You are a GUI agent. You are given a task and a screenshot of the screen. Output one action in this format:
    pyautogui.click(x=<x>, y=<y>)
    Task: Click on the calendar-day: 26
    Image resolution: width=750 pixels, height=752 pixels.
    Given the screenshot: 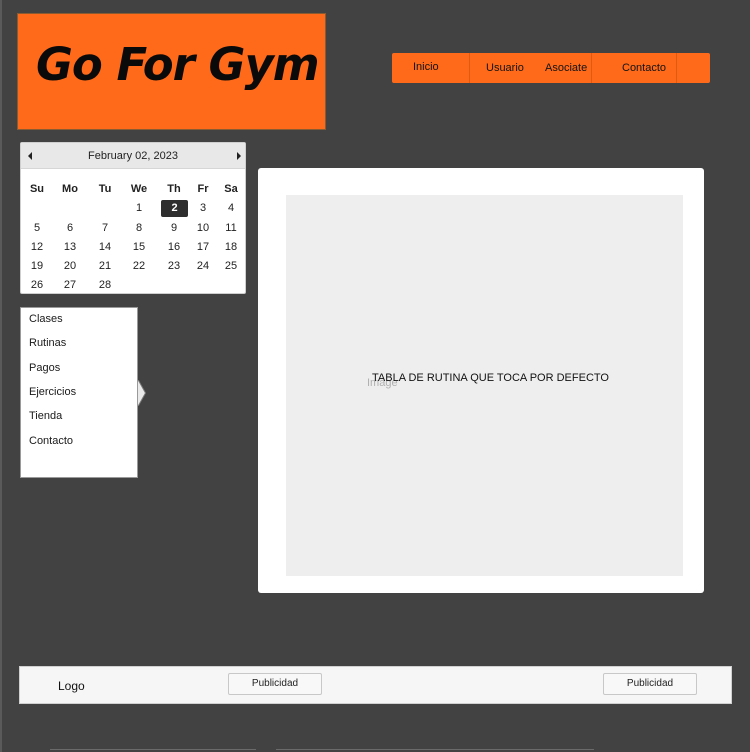 What is the action you would take?
    pyautogui.click(x=37, y=285)
    